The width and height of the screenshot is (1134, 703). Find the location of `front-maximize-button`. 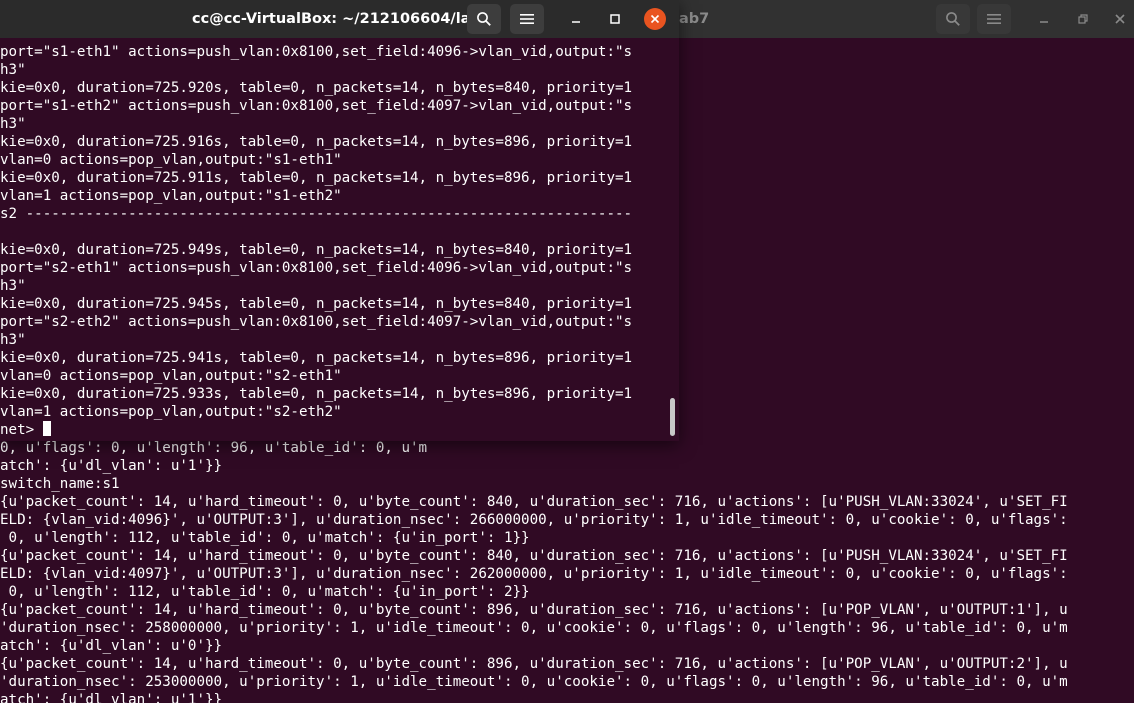

front-maximize-button is located at coordinates (615, 19).